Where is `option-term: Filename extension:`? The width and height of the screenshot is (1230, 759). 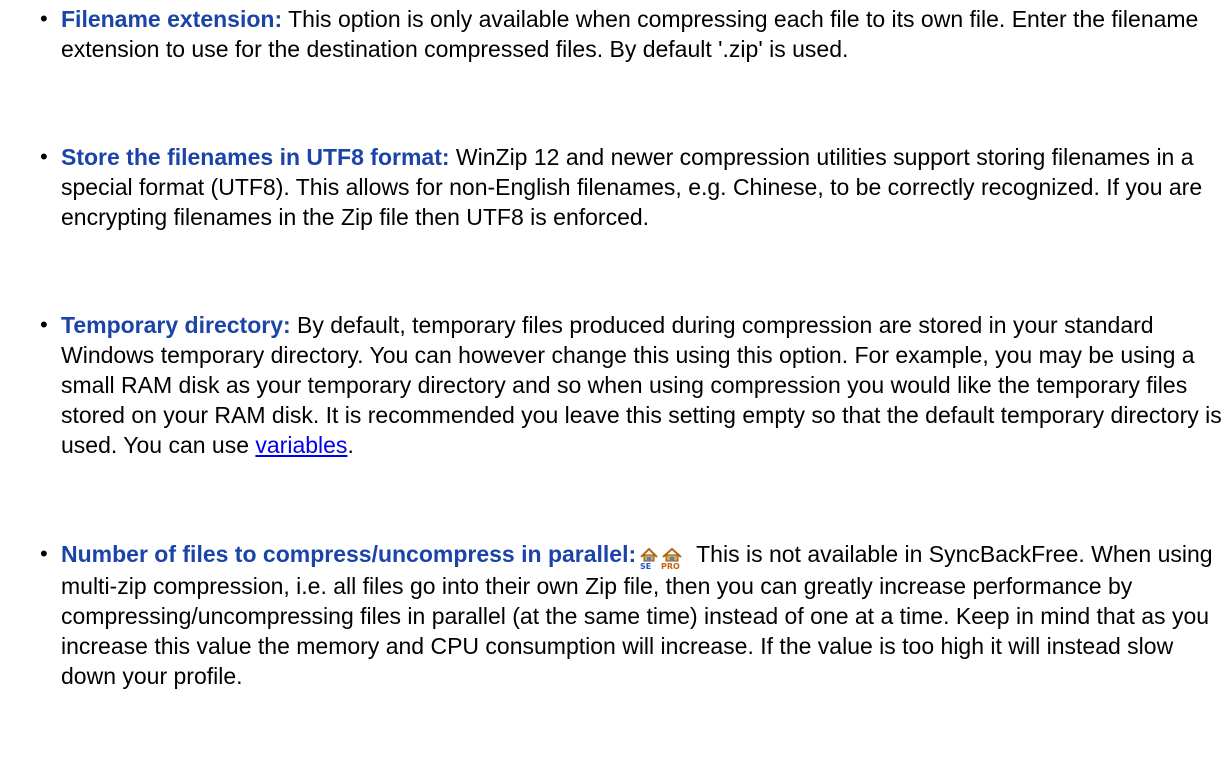 option-term: Filename extension: is located at coordinates (172, 19).